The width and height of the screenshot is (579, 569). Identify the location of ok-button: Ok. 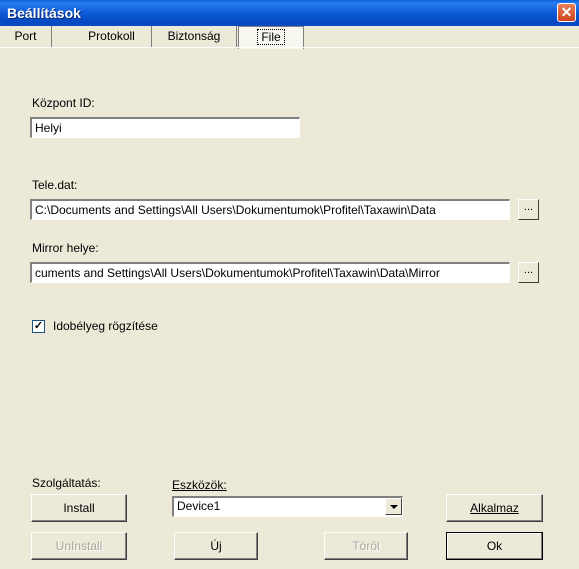
(494, 546).